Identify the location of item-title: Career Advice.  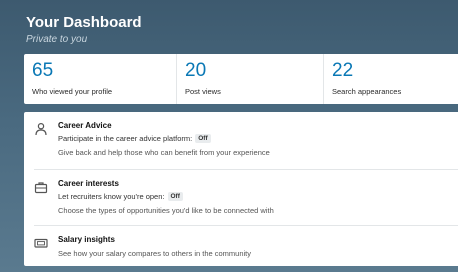
(85, 125).